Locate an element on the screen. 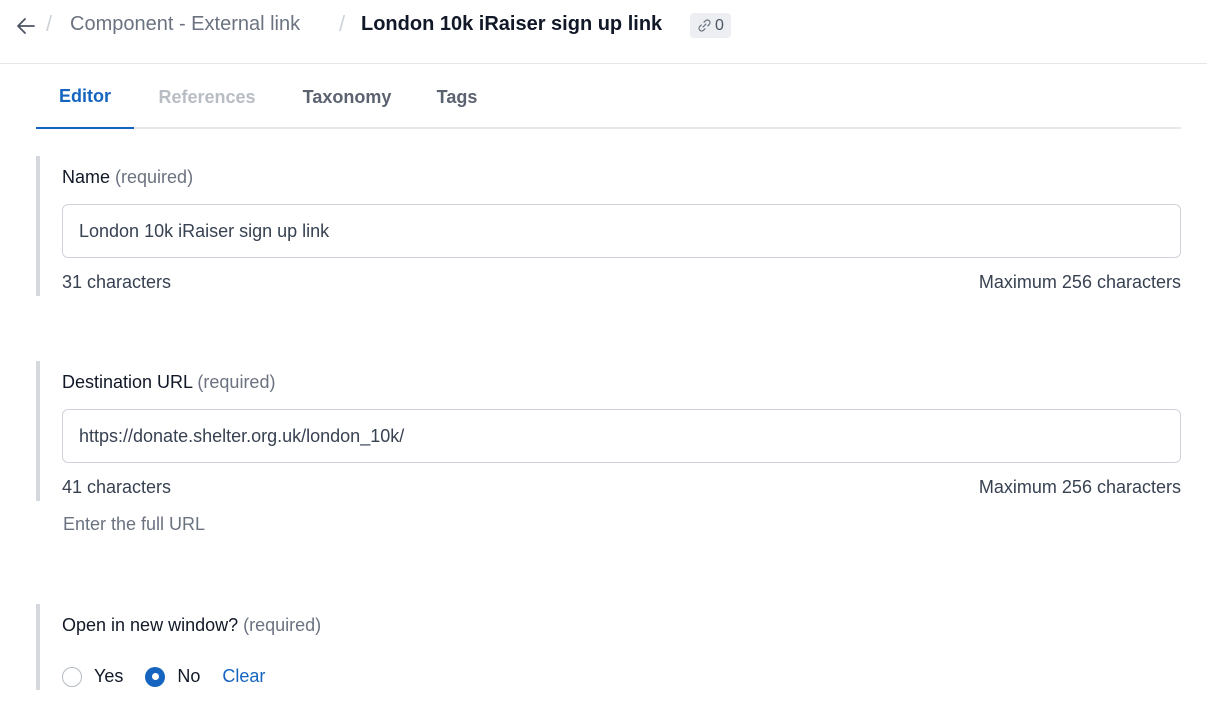  radio-yes is located at coordinates (72, 676).